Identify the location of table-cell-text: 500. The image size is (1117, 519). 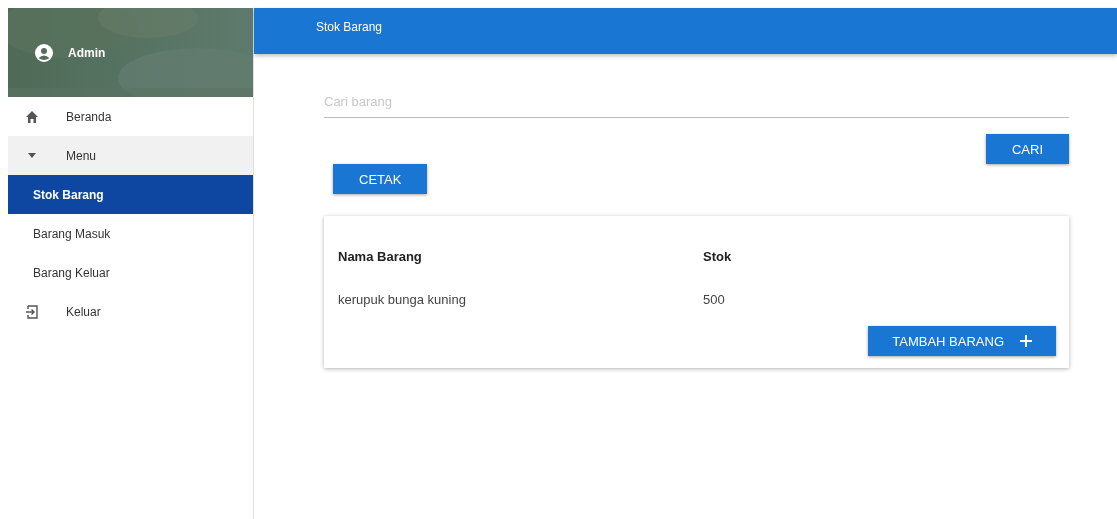
(714, 299).